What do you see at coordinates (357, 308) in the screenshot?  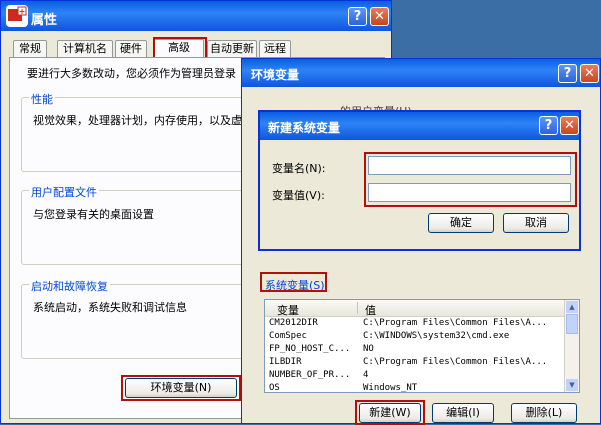 I see `col-divider` at bounding box center [357, 308].